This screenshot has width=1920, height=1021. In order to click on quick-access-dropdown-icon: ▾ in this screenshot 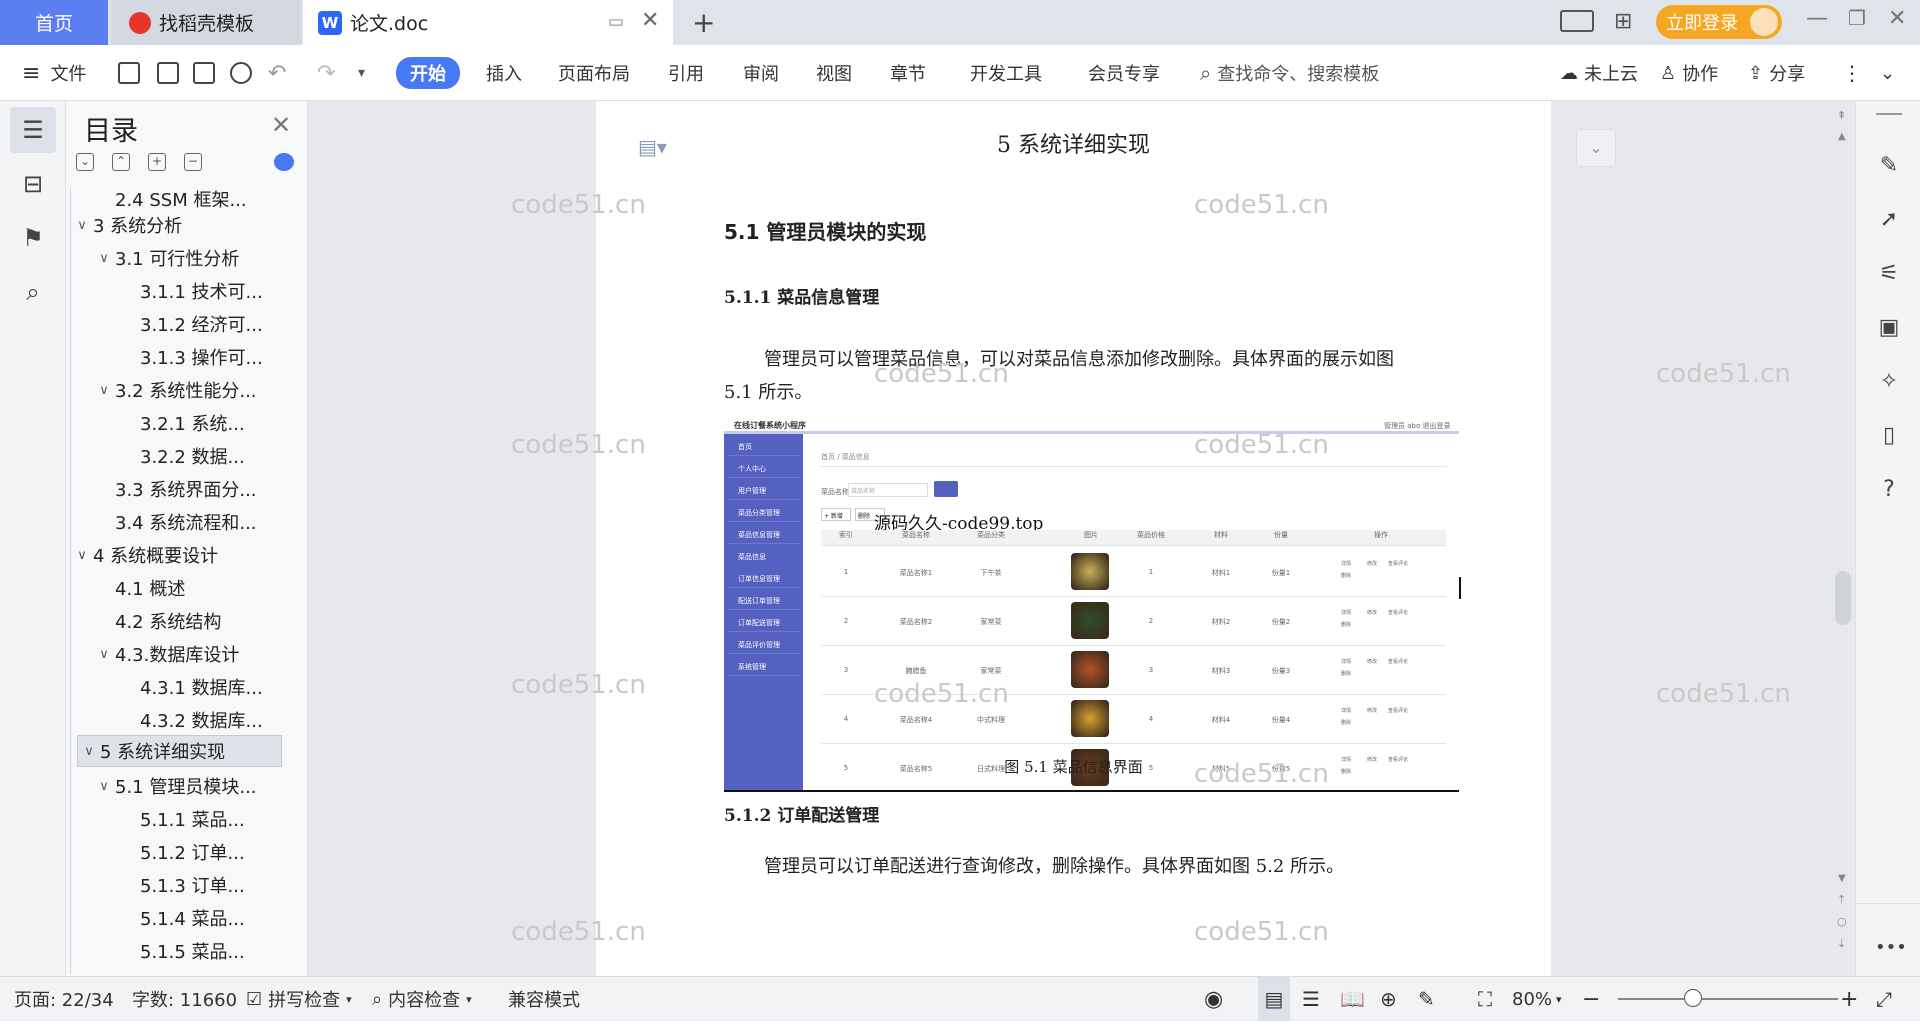, I will do `click(361, 73)`.